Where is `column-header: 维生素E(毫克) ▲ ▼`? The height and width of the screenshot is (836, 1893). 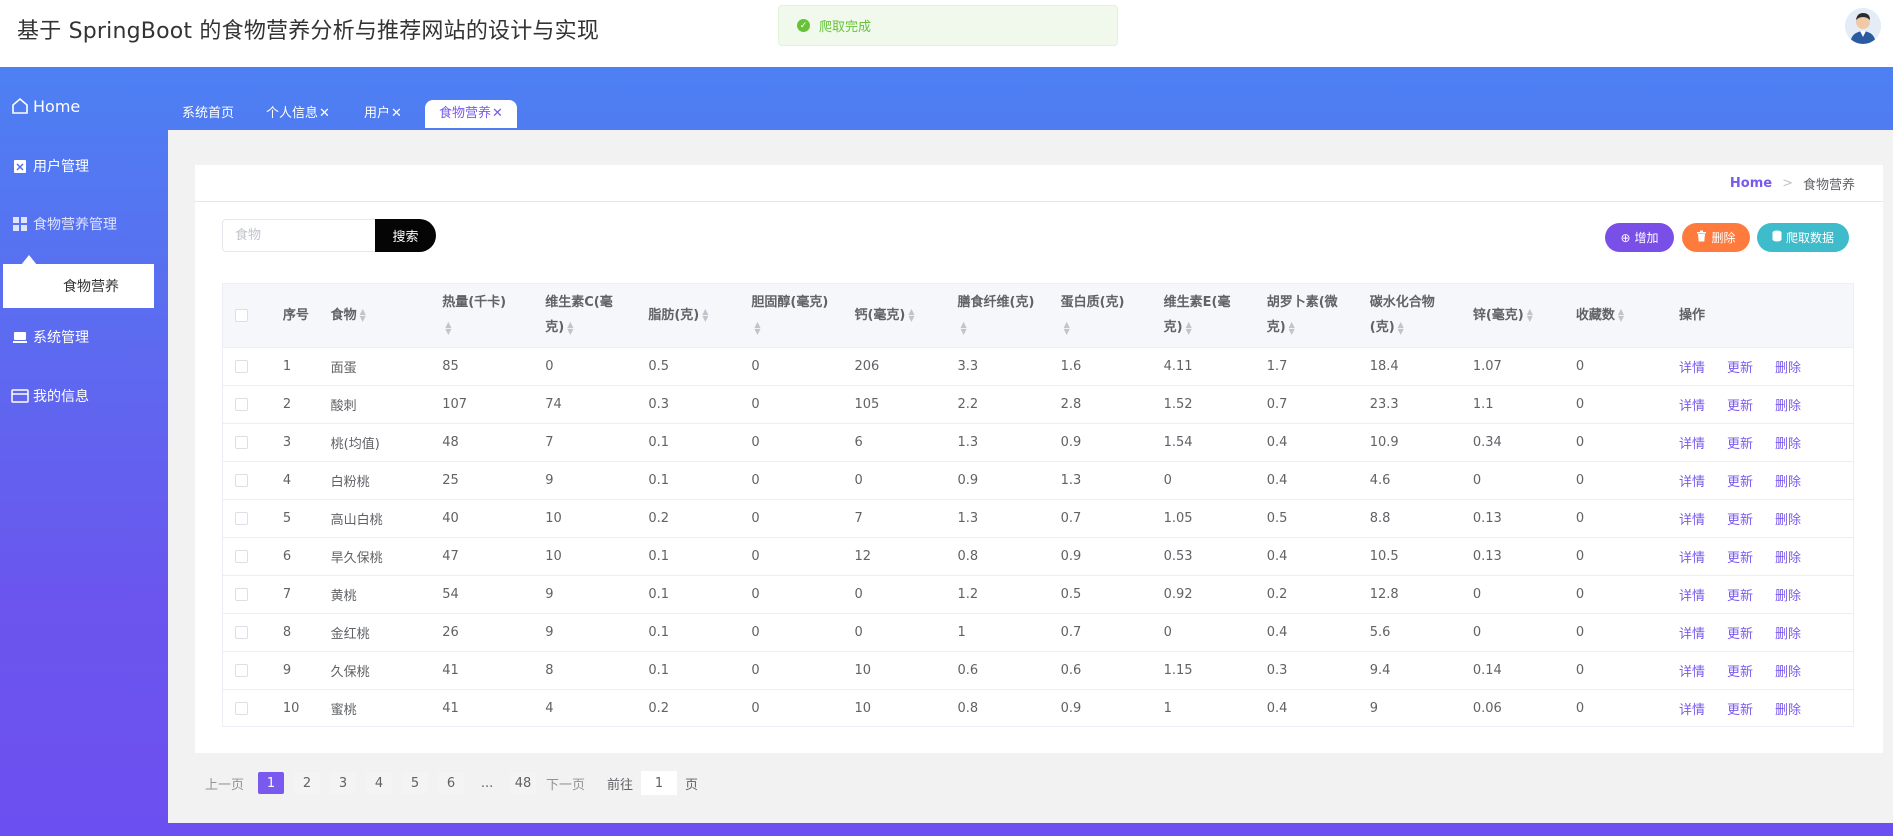
column-header: 维生素E(毫克) ▲ ▼ is located at coordinates (1203, 315).